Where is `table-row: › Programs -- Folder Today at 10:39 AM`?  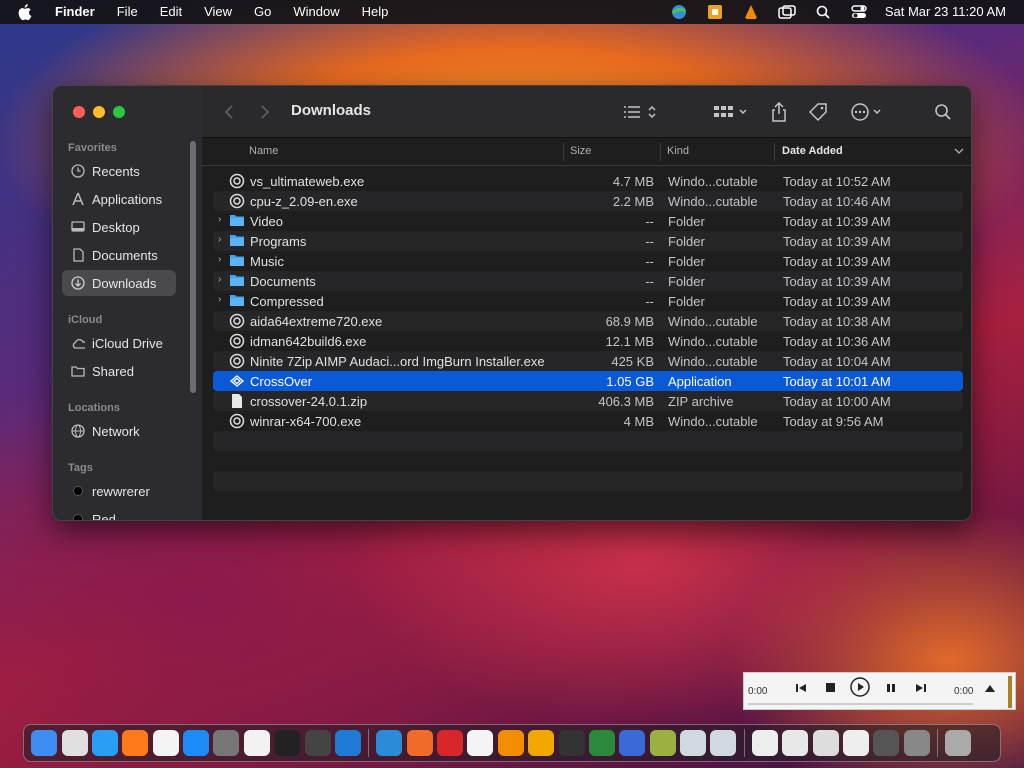 table-row: › Programs -- Folder Today at 10:39 AM is located at coordinates (588, 241).